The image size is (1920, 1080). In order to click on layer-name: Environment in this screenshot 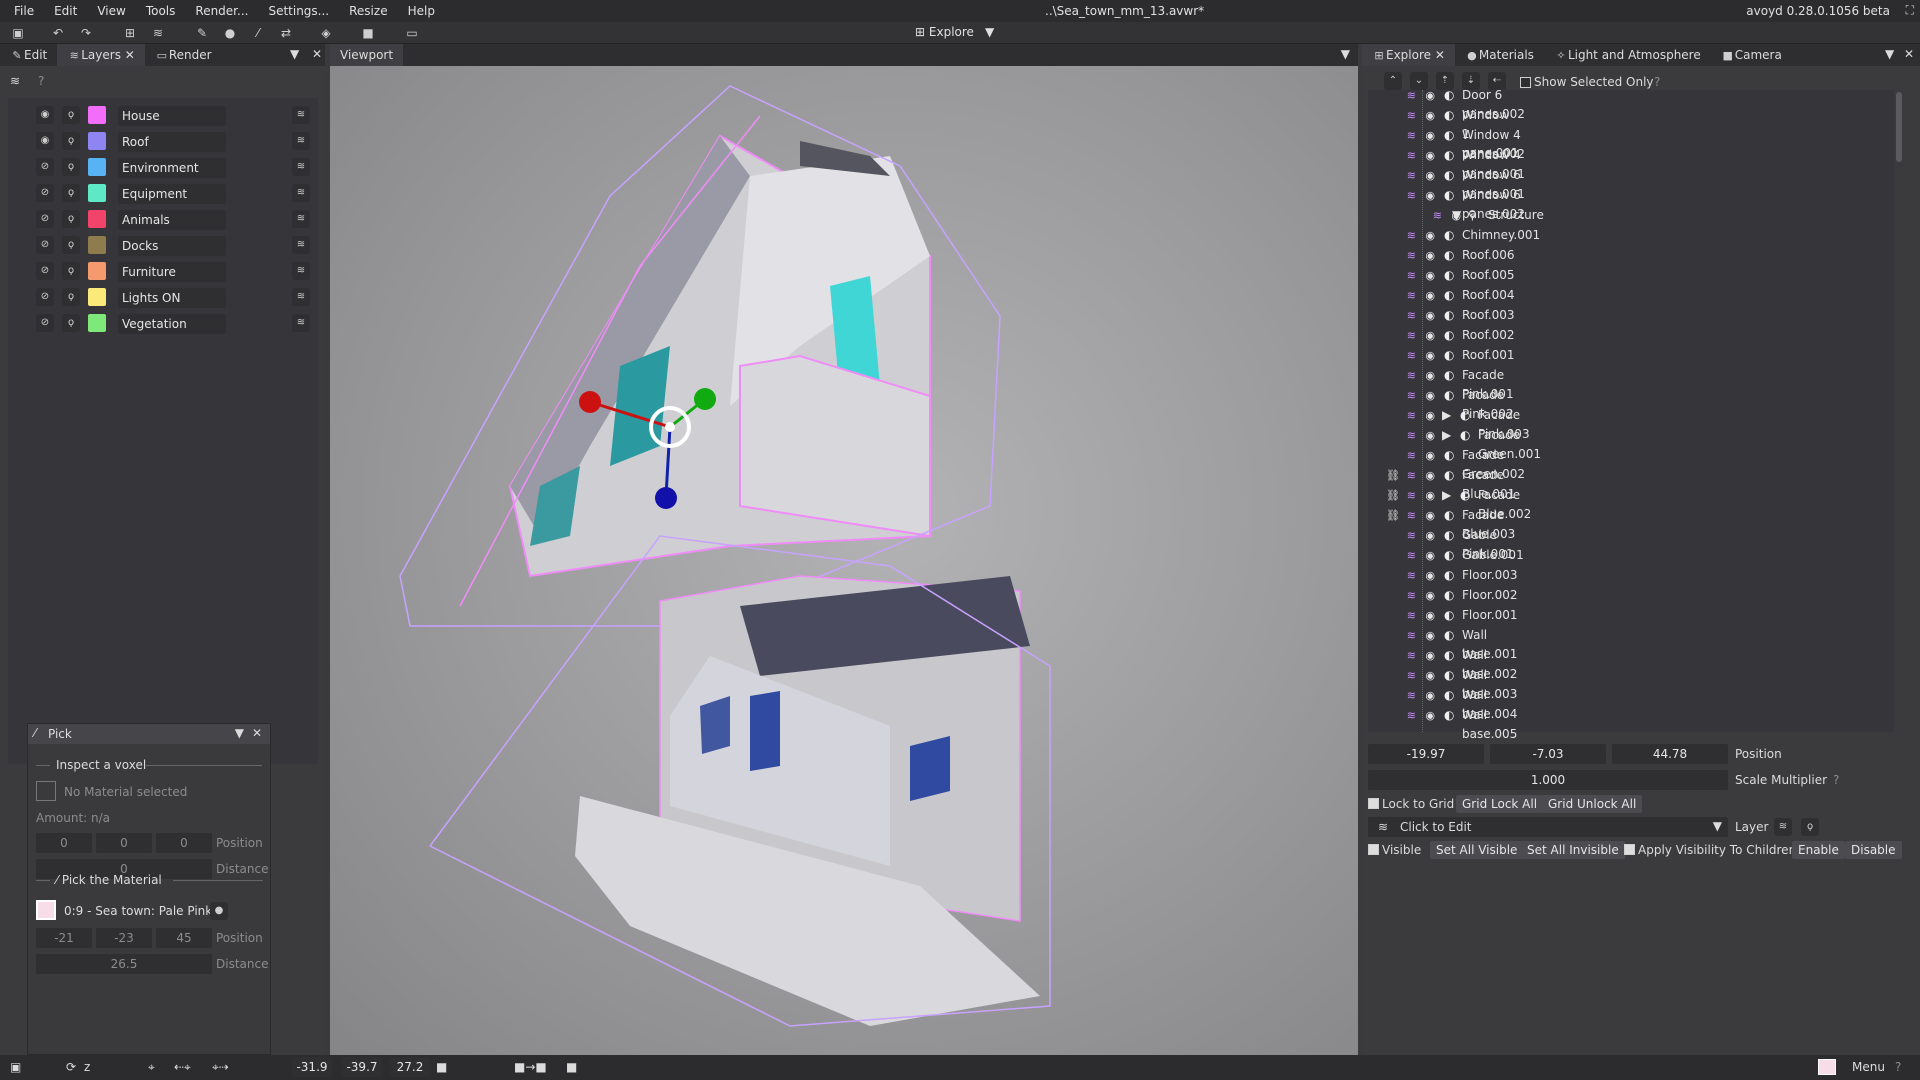, I will do `click(172, 168)`.